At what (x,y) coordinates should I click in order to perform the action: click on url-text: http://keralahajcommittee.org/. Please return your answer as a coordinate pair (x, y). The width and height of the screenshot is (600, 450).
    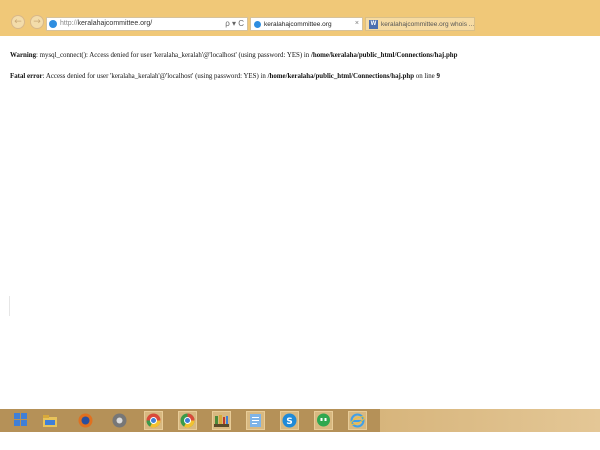
    Looking at the image, I should click on (106, 23).